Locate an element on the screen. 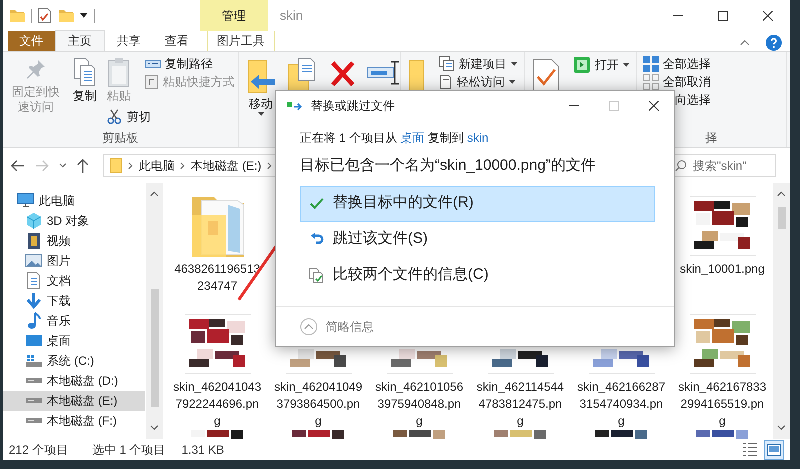 The image size is (800, 469). document-icon is located at coordinates (34, 281).